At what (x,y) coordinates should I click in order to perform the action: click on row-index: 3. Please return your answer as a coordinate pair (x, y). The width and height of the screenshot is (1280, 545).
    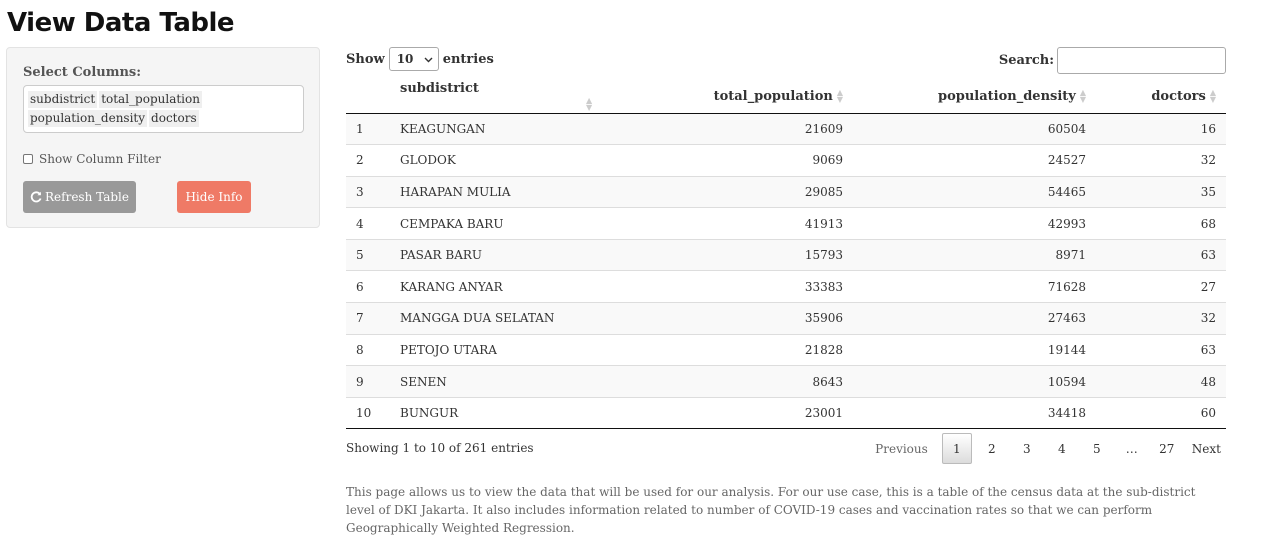
    Looking at the image, I should click on (368, 191).